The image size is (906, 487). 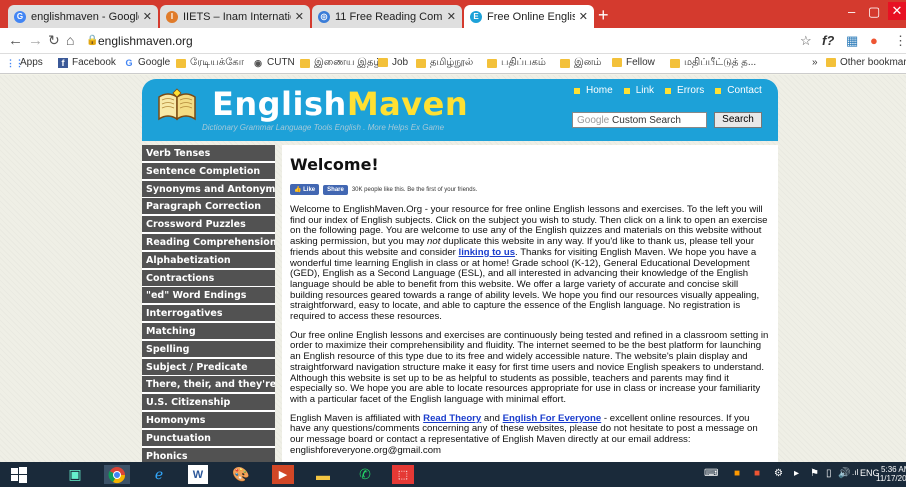 I want to click on sidebar-item: Alphabetization, so click(x=208, y=260).